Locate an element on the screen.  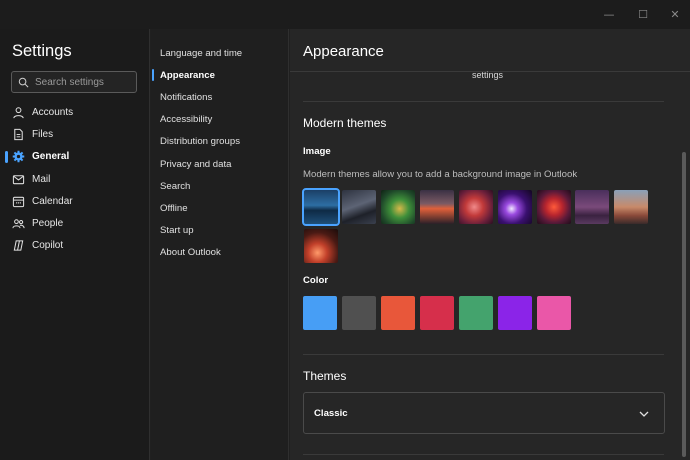
sidebar-item-people: People is located at coordinates (75, 223).